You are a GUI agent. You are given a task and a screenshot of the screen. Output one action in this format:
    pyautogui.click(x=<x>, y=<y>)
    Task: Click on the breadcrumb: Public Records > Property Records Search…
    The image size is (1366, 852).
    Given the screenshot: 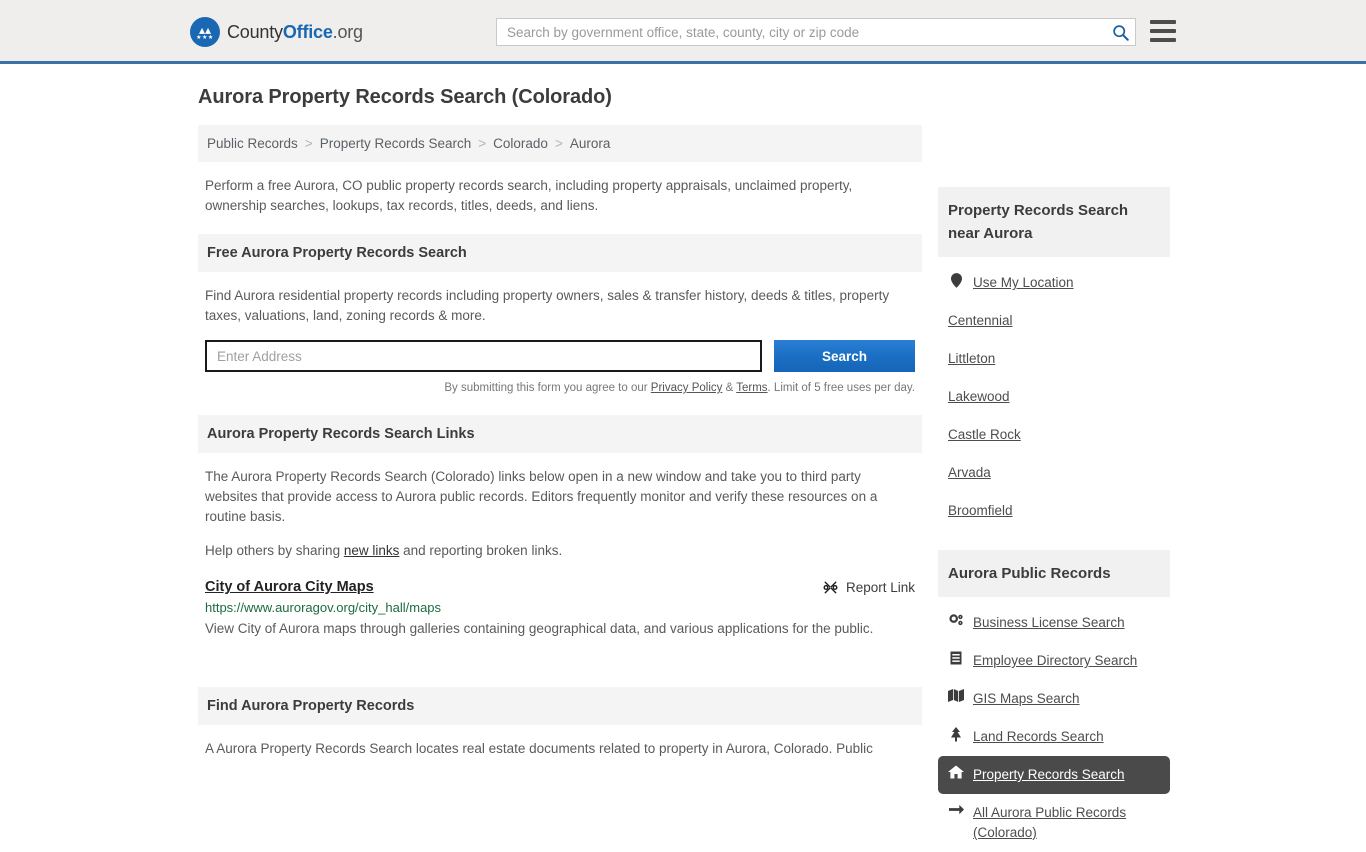 What is the action you would take?
    pyautogui.click(x=560, y=143)
    